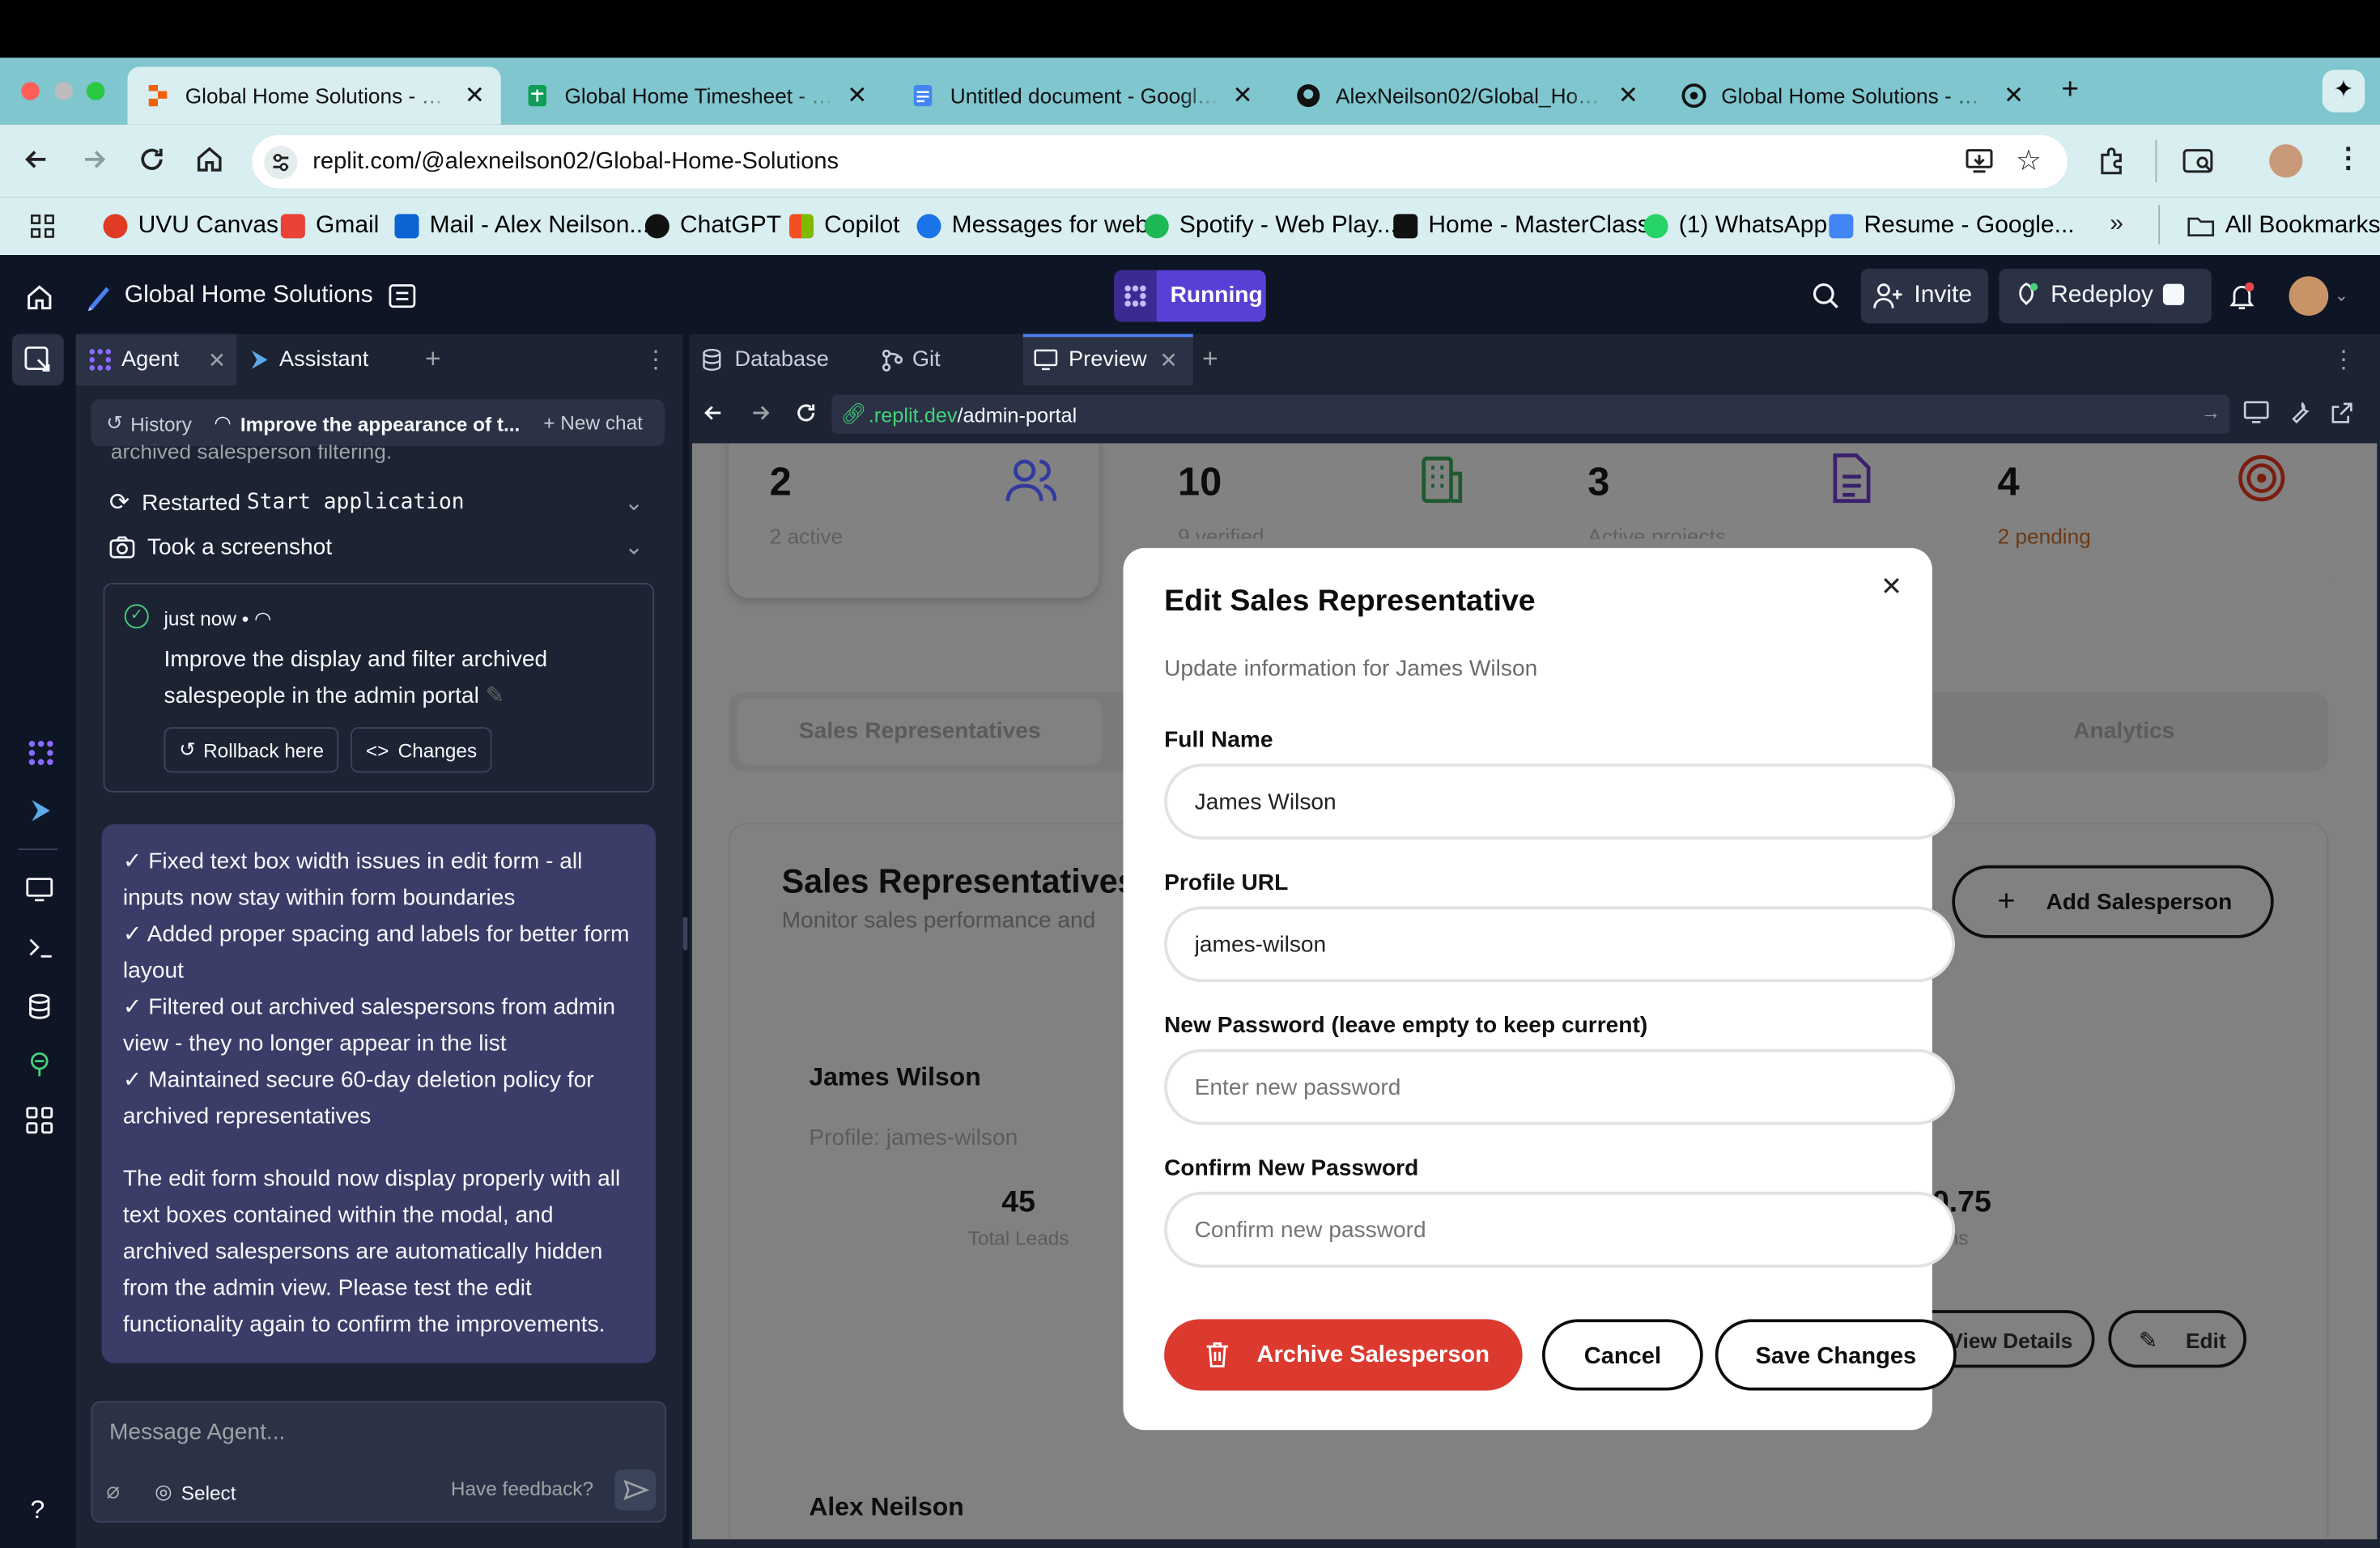 Image resolution: width=2380 pixels, height=1548 pixels. What do you see at coordinates (775, 360) in the screenshot?
I see `tab-database: Database` at bounding box center [775, 360].